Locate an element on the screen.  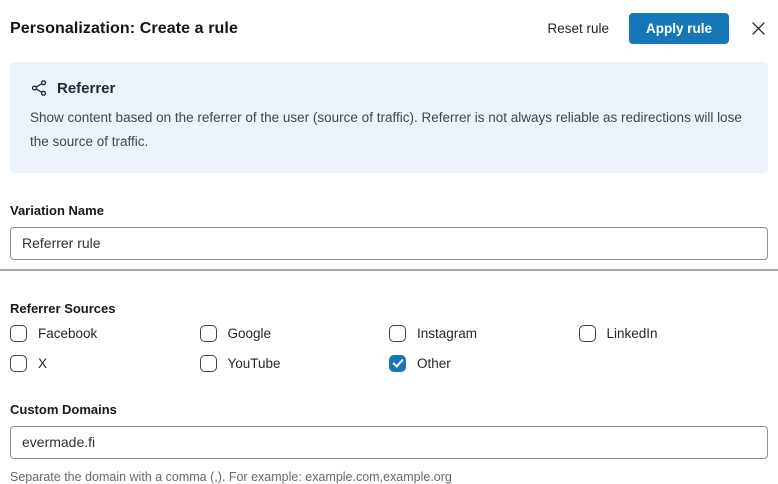
checkbox-facebook: Facebook is located at coordinates (105, 333).